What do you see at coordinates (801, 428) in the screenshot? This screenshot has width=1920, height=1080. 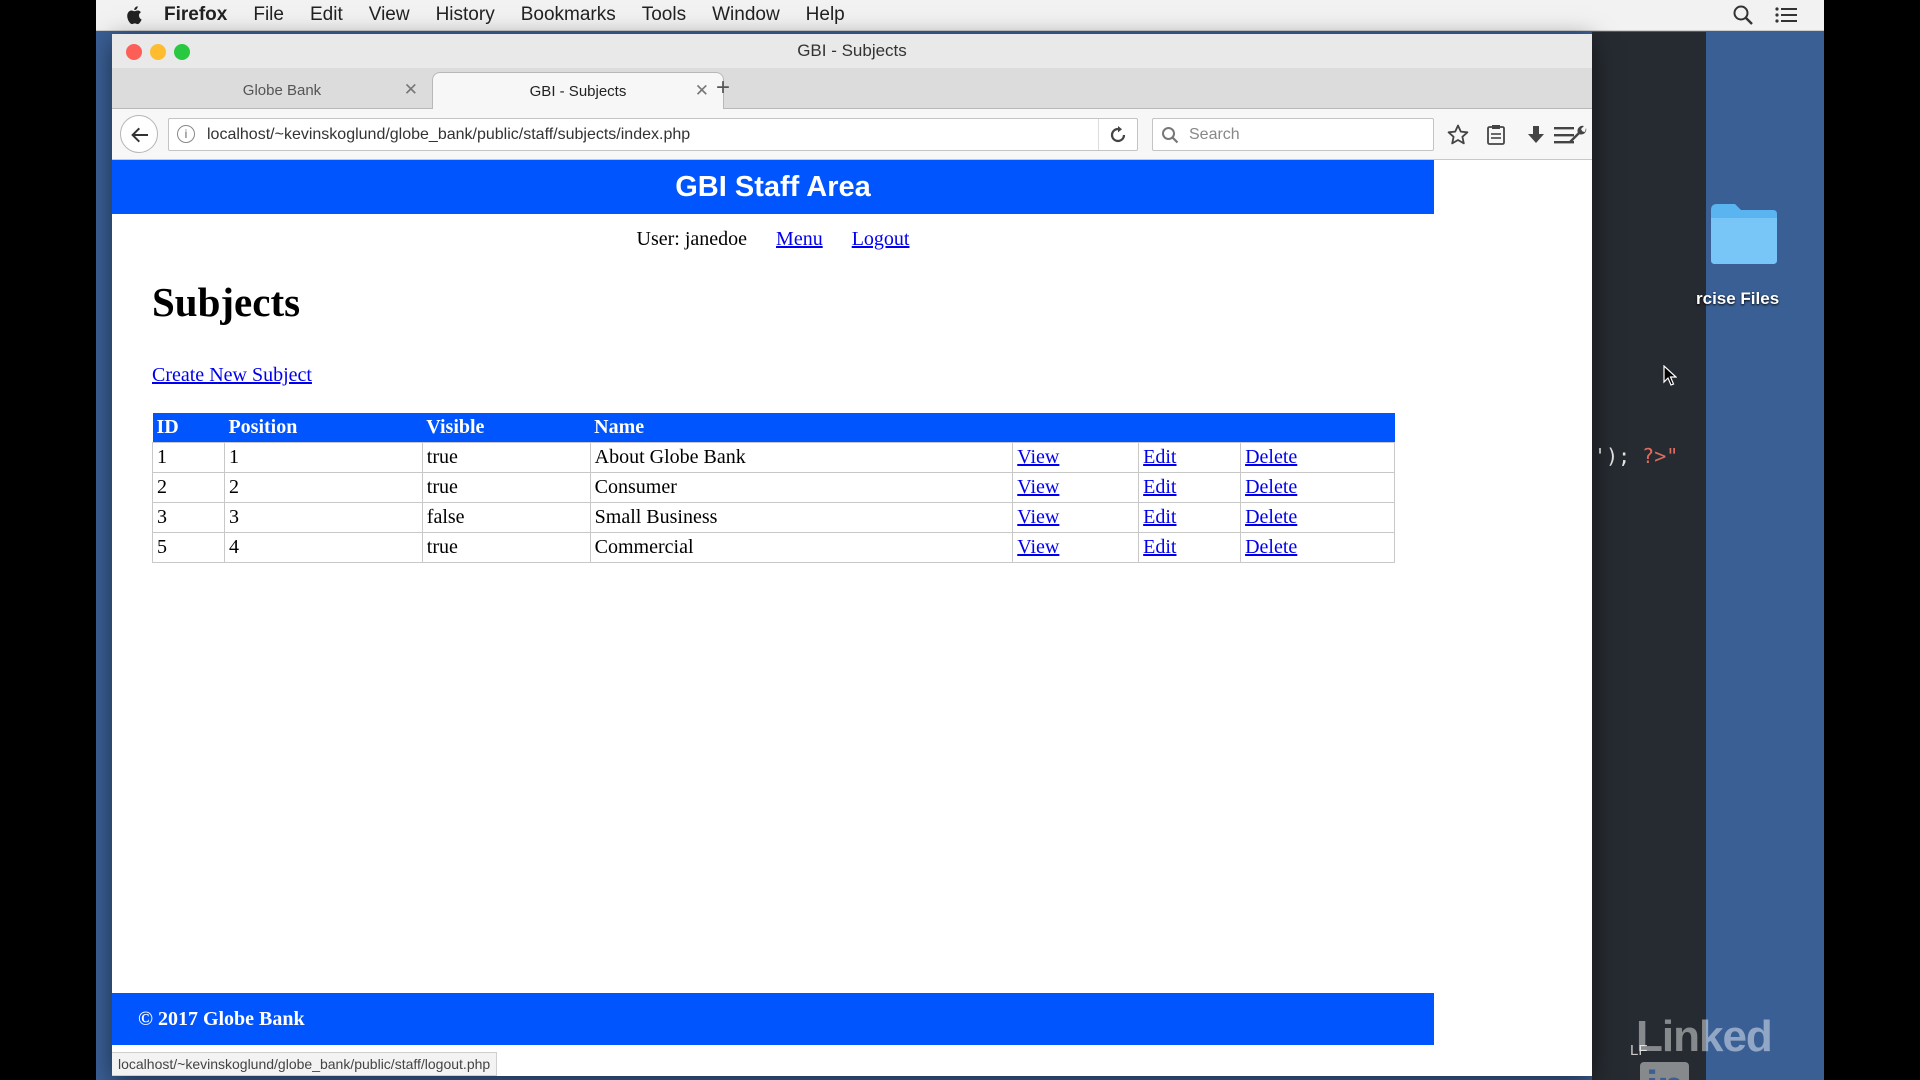 I see `header-name: Name` at bounding box center [801, 428].